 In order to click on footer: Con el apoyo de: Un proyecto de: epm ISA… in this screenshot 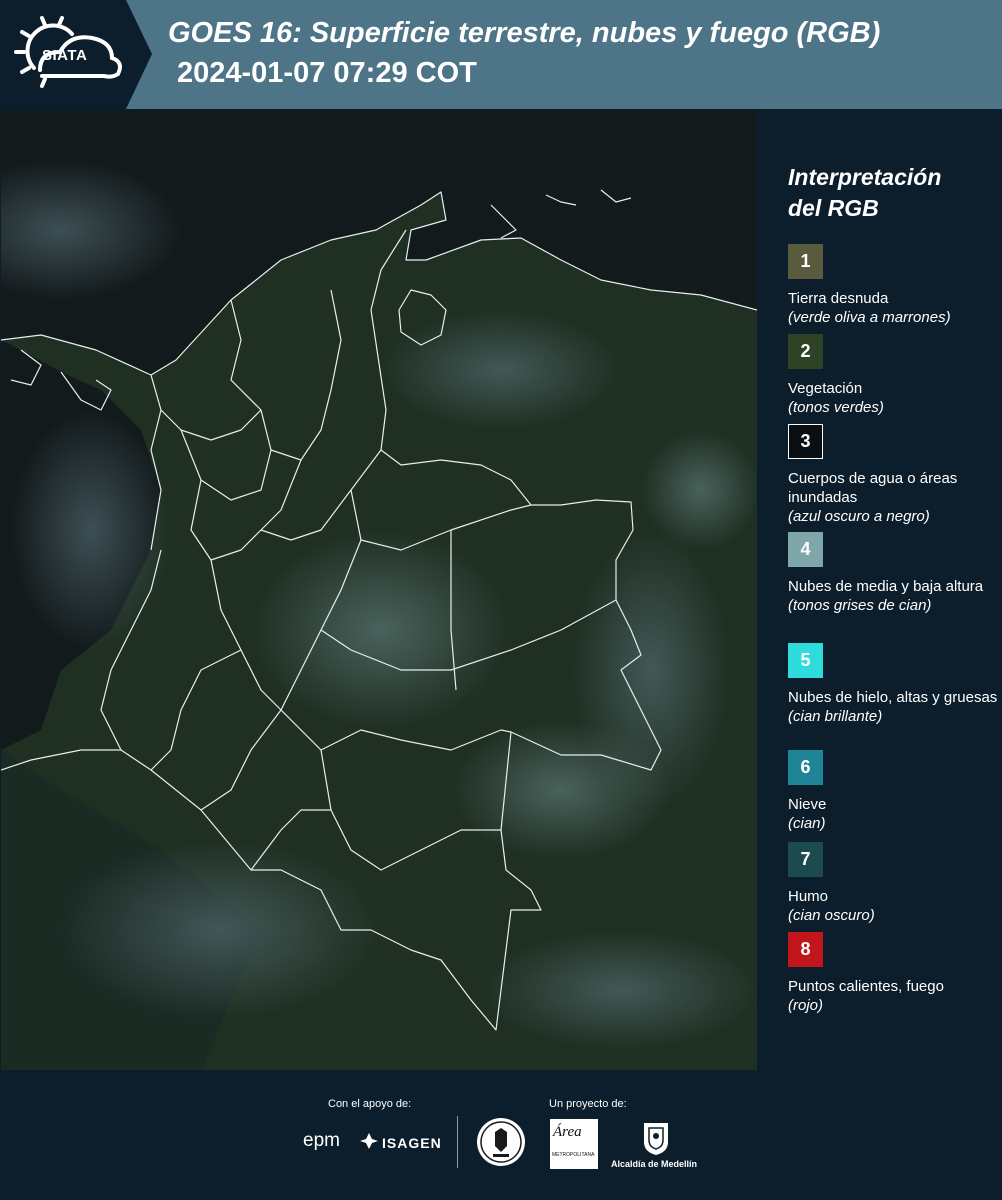, I will do `click(501, 1135)`.